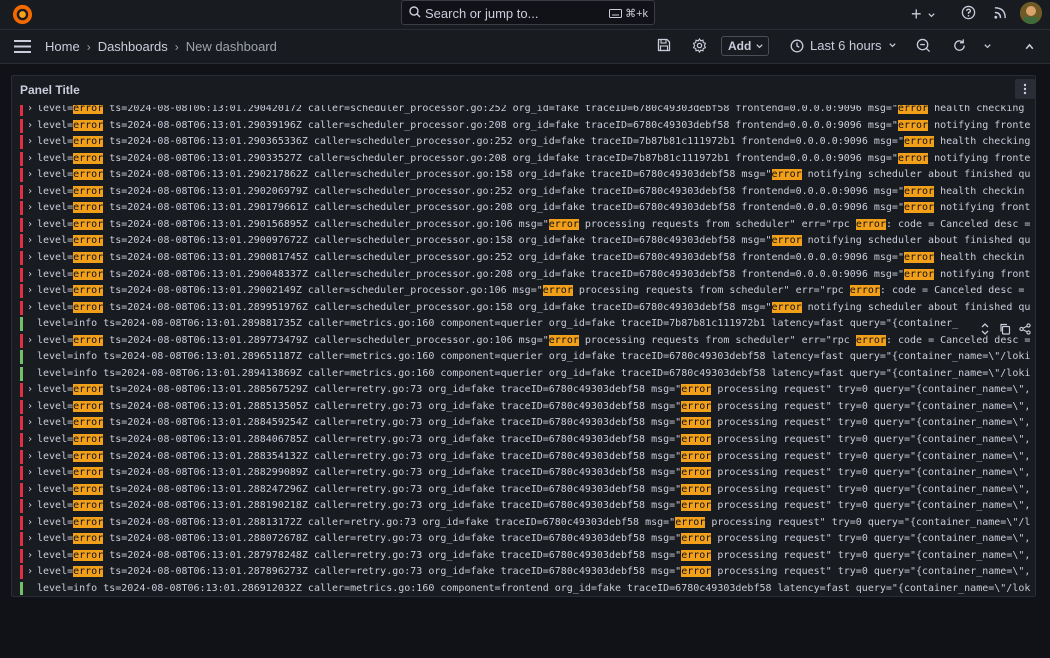  I want to click on share-icon, so click(1025, 329).